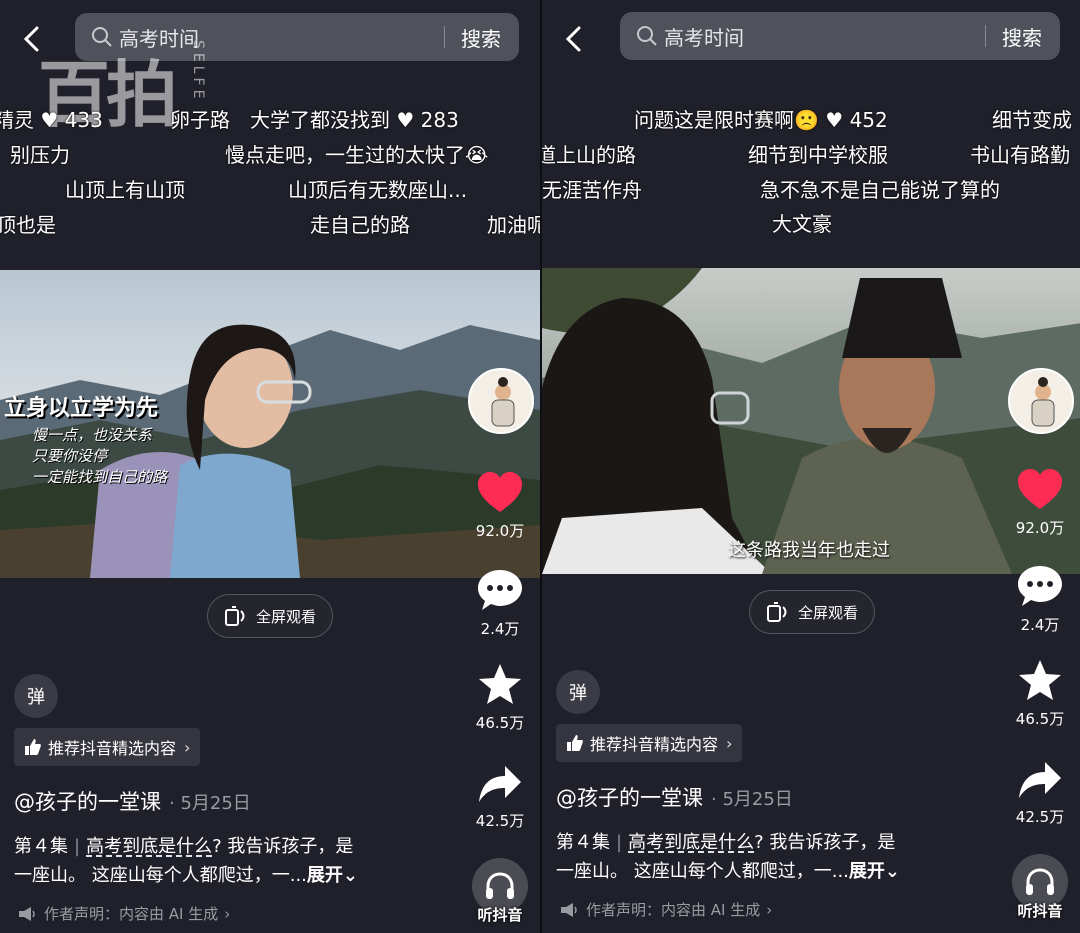 Image resolution: width=1080 pixels, height=933 pixels. What do you see at coordinates (100, 456) in the screenshot?
I see `video-overlay-lines: 慢一点，也没关系 只要你没停 一定能找到自己的路` at bounding box center [100, 456].